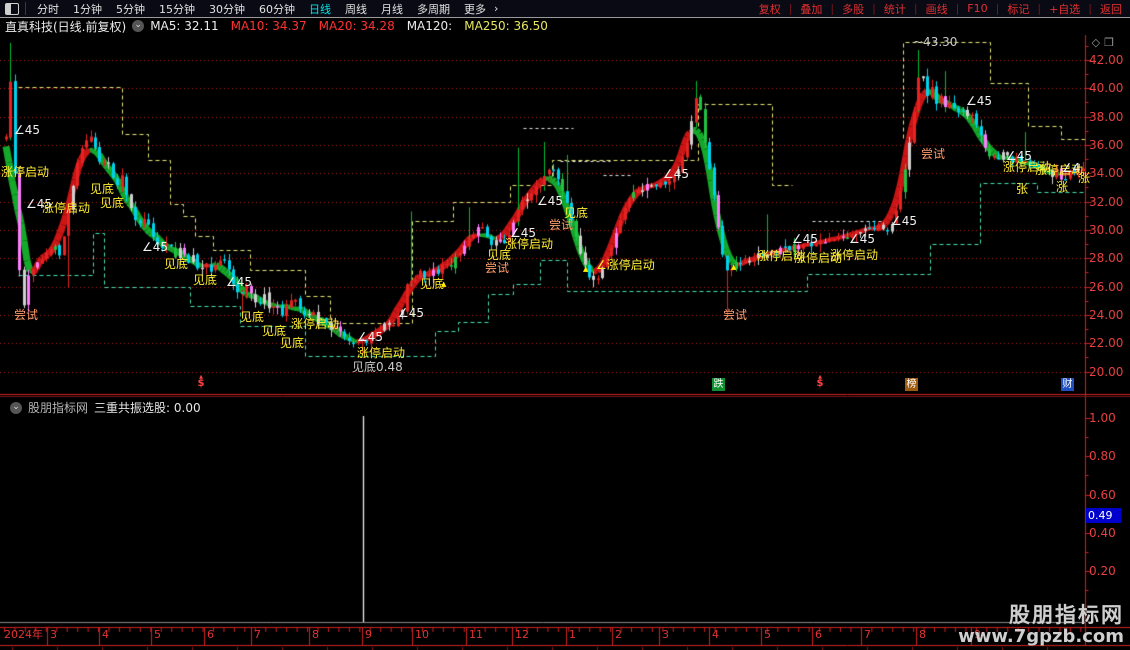  Describe the element at coordinates (811, 9) in the screenshot. I see `tool-item-叠加: 叠加` at that location.